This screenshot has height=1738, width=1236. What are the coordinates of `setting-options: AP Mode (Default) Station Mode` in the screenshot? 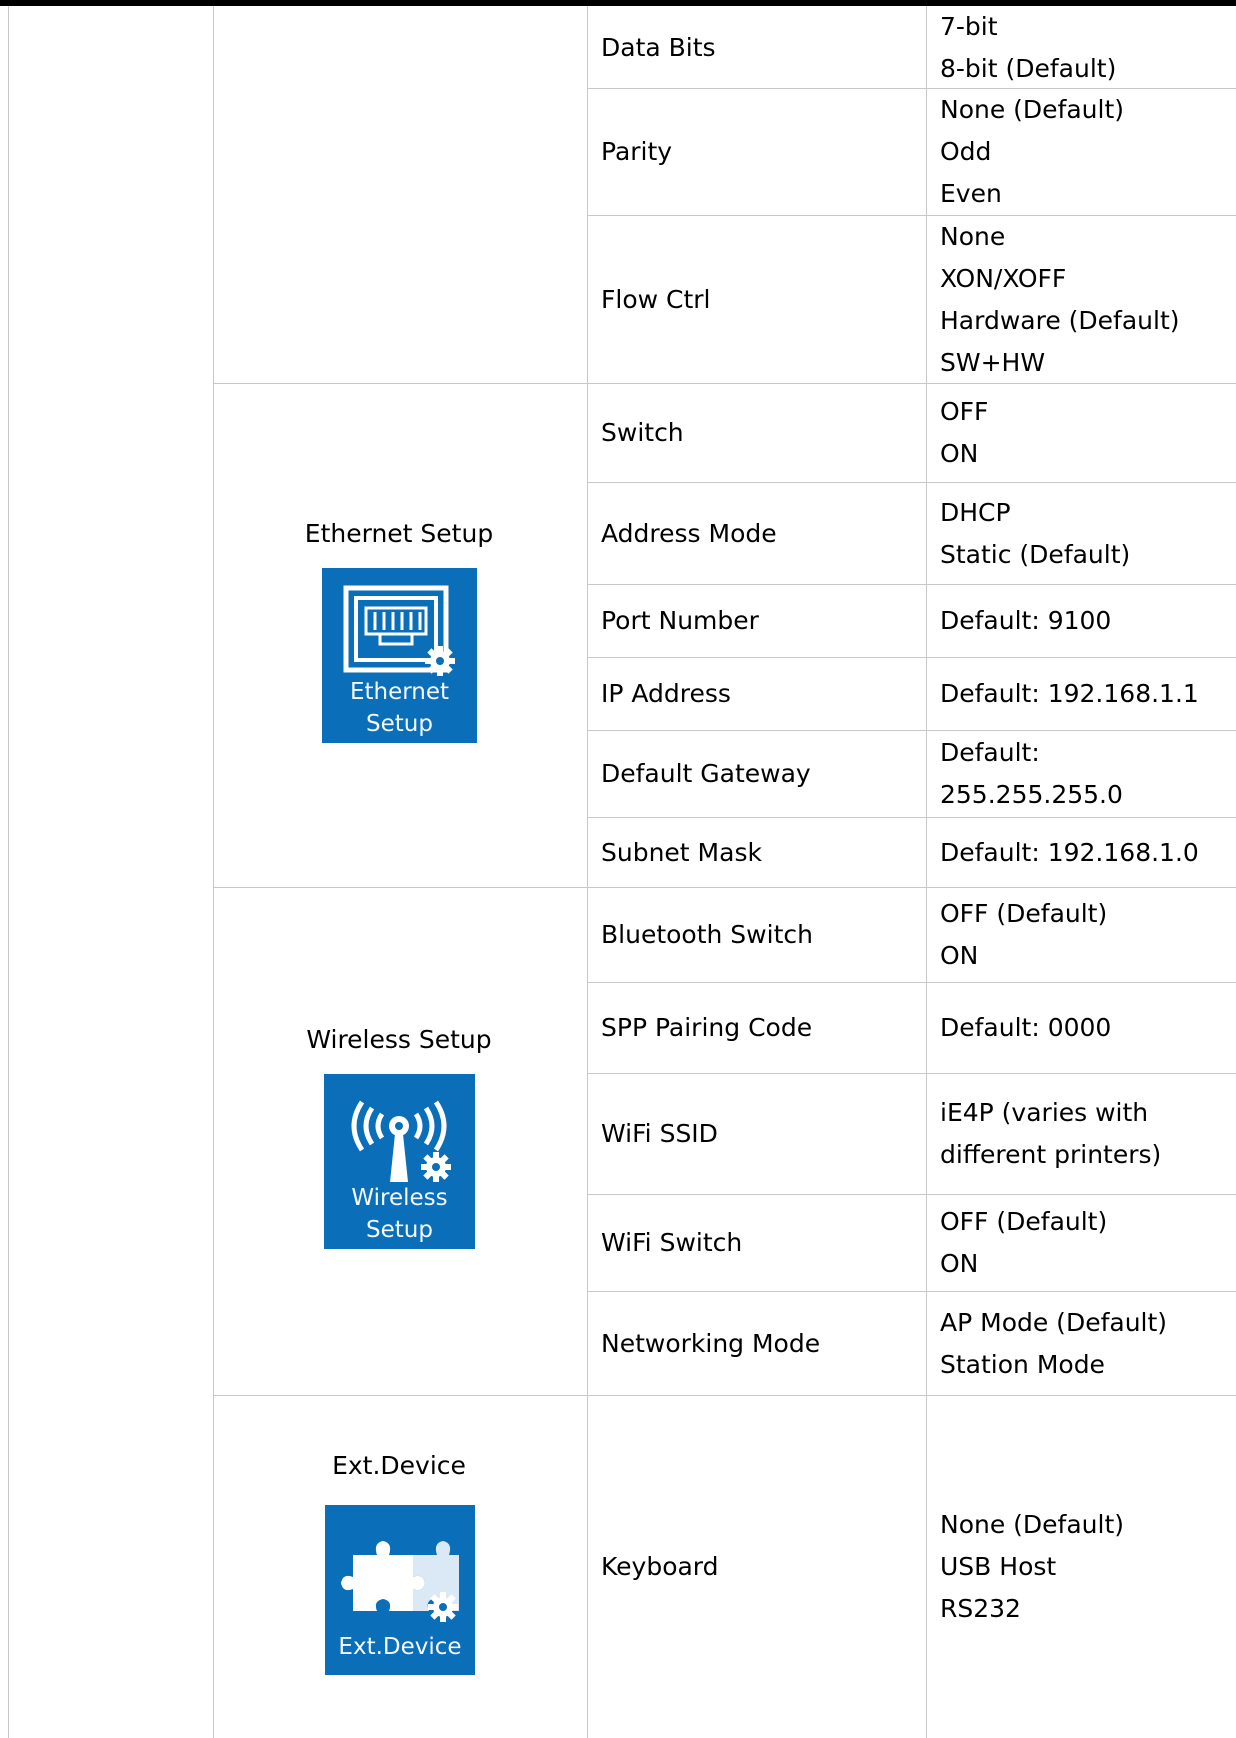 It's located at (1053, 1343).